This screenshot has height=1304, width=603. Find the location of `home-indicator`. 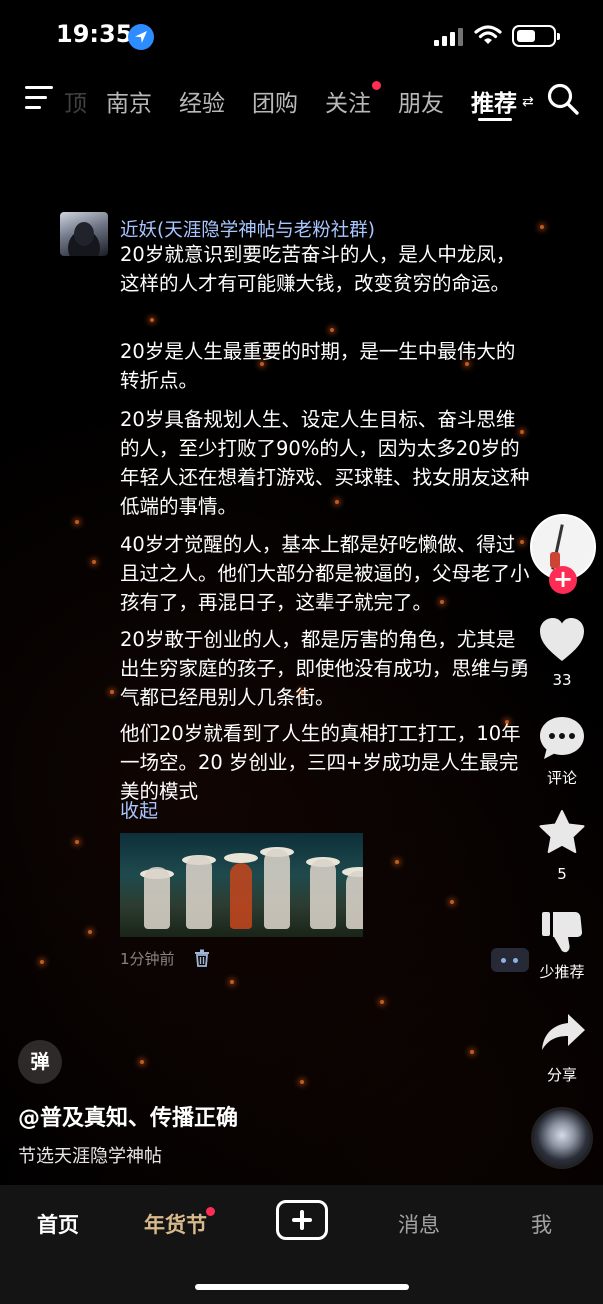

home-indicator is located at coordinates (302, 1287).